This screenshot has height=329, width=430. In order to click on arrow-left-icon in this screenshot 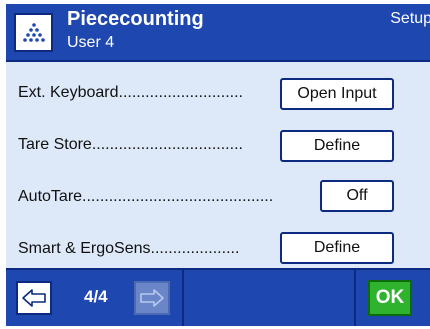, I will do `click(34, 298)`.